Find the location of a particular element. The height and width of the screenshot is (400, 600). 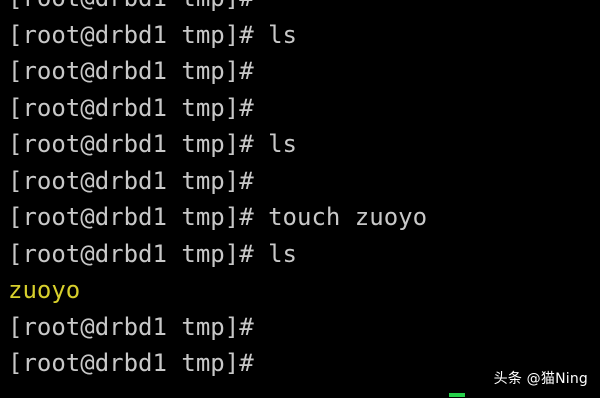

cursor is located at coordinates (457, 395).